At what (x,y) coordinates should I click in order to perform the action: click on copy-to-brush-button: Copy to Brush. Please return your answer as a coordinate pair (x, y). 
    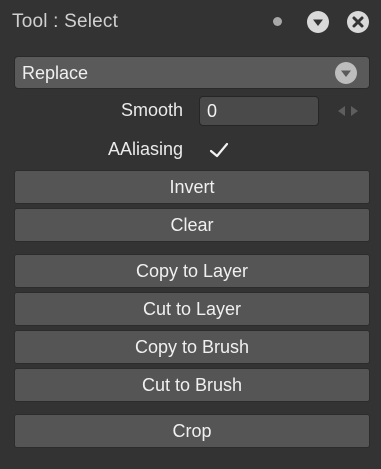
    Looking at the image, I should click on (192, 347).